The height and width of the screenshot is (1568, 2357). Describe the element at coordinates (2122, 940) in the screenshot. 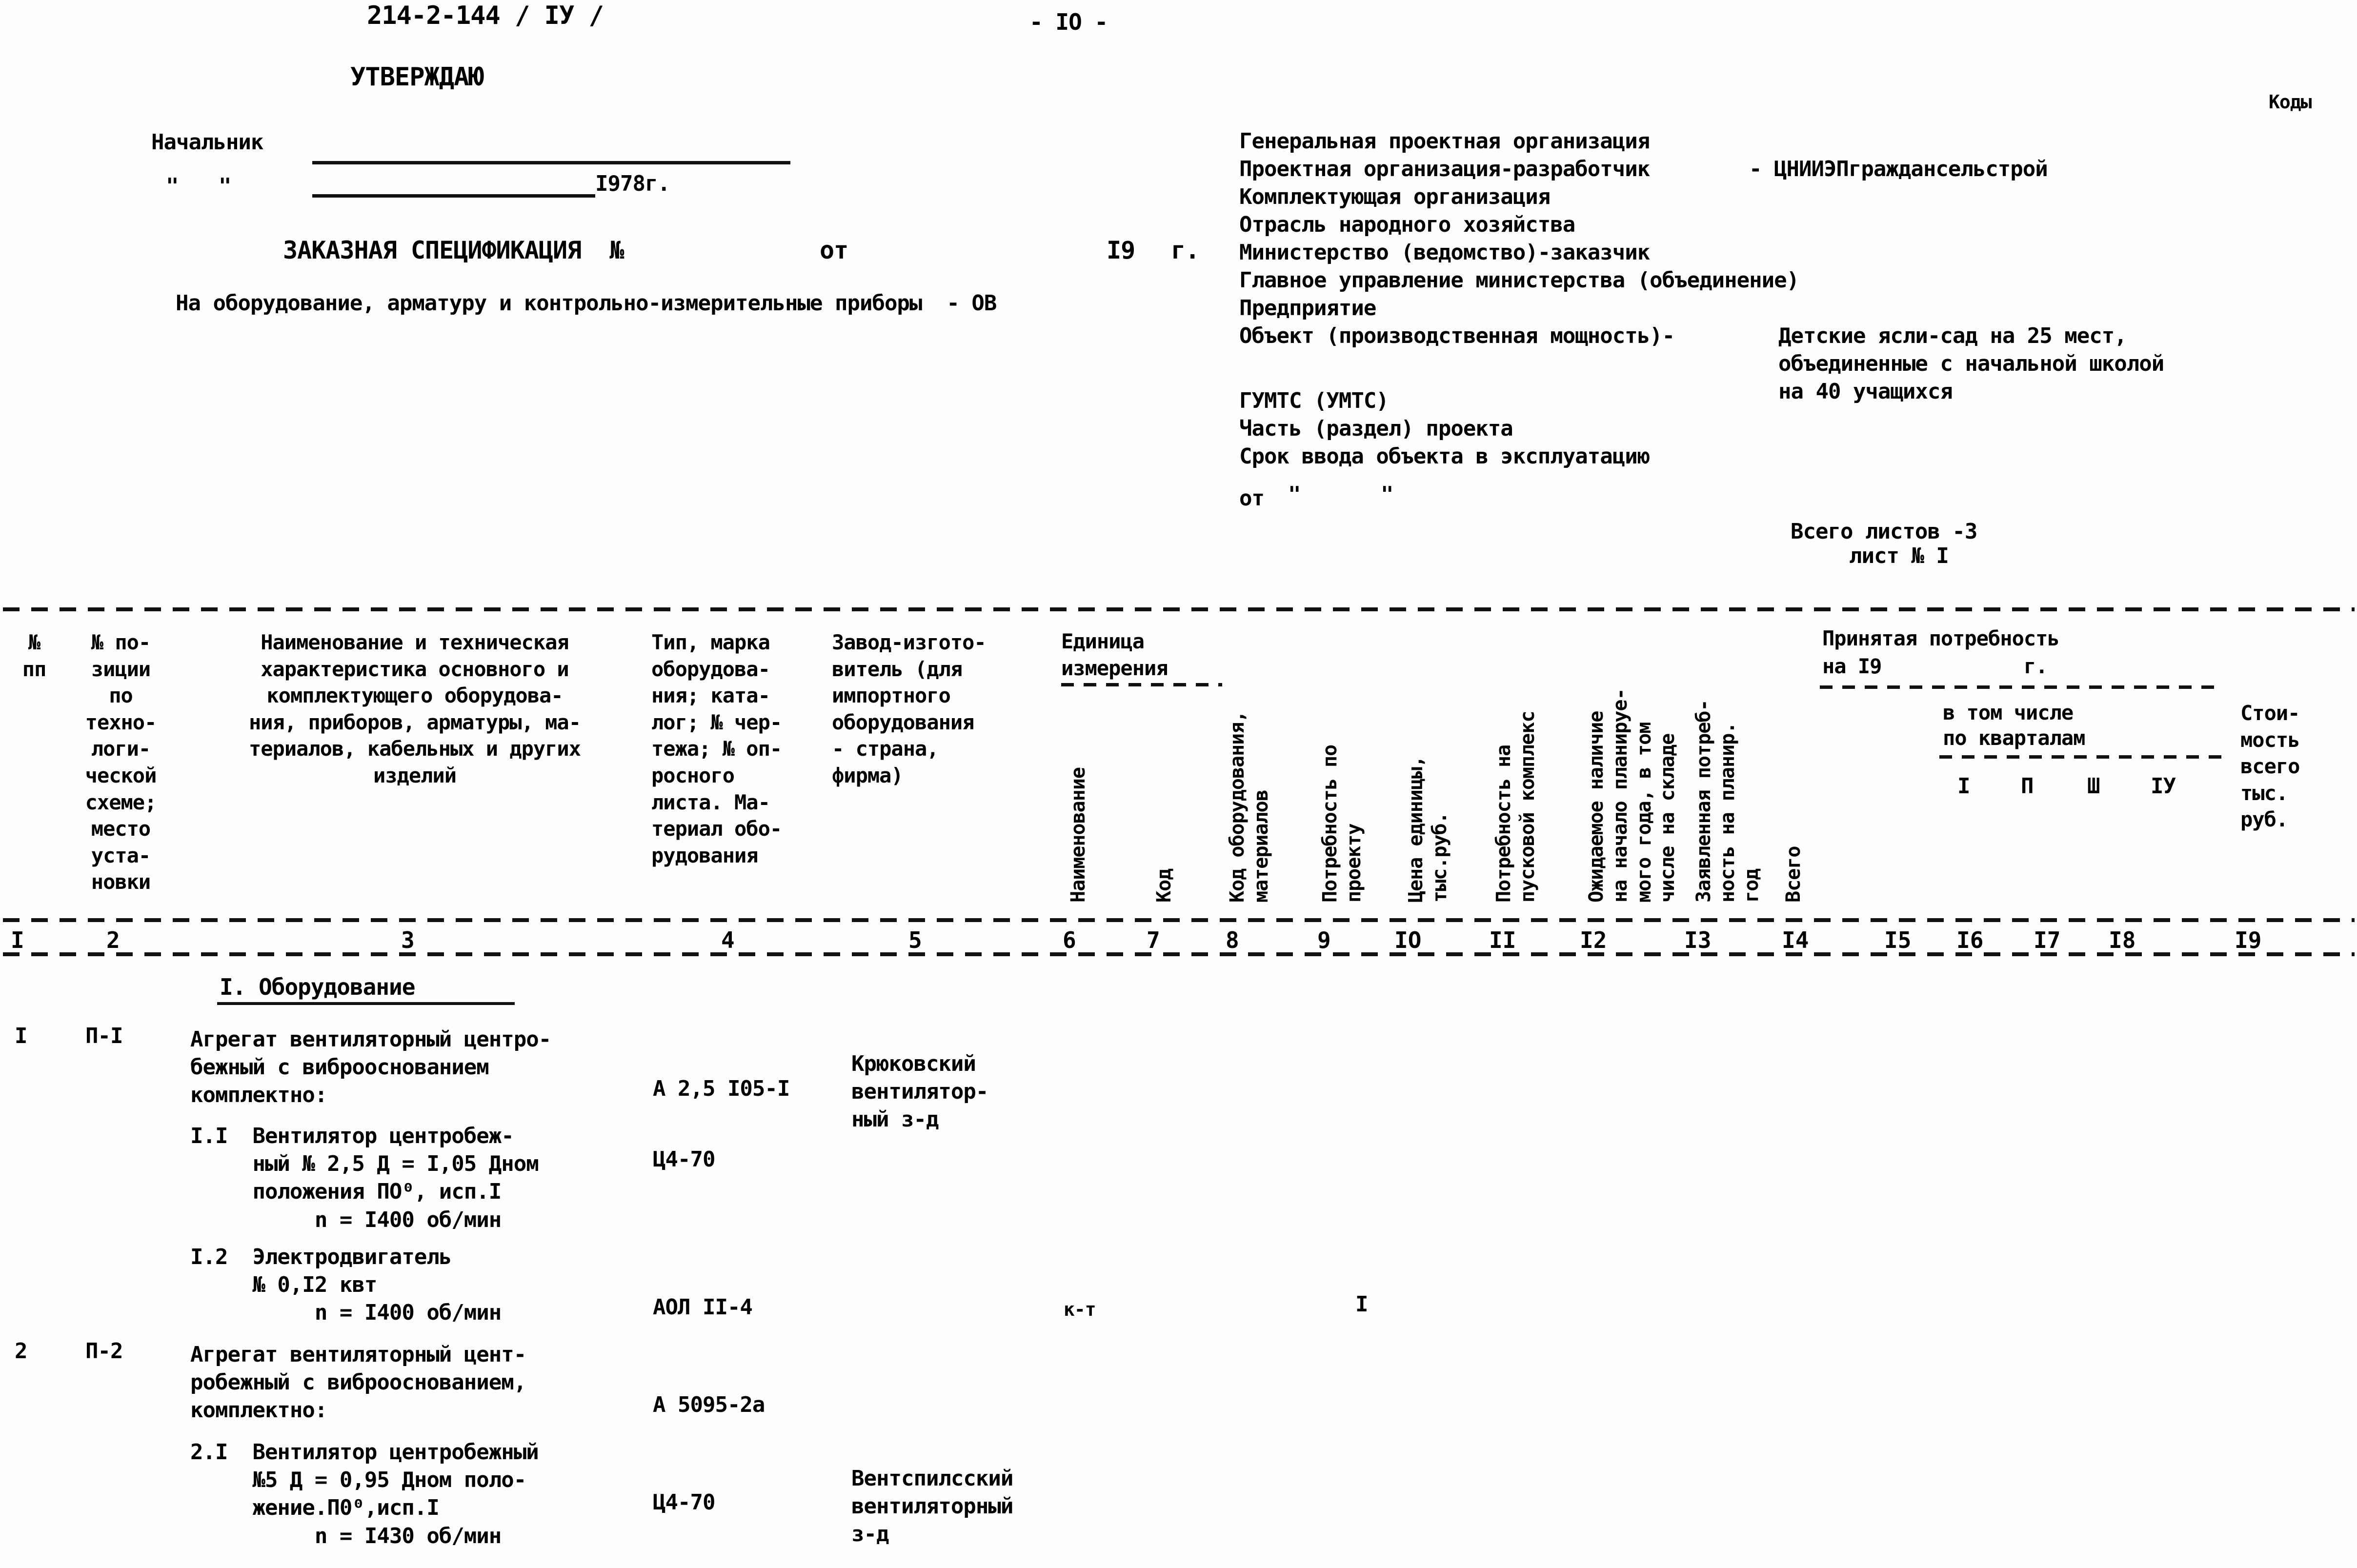

I see `column-number-18: I8` at that location.